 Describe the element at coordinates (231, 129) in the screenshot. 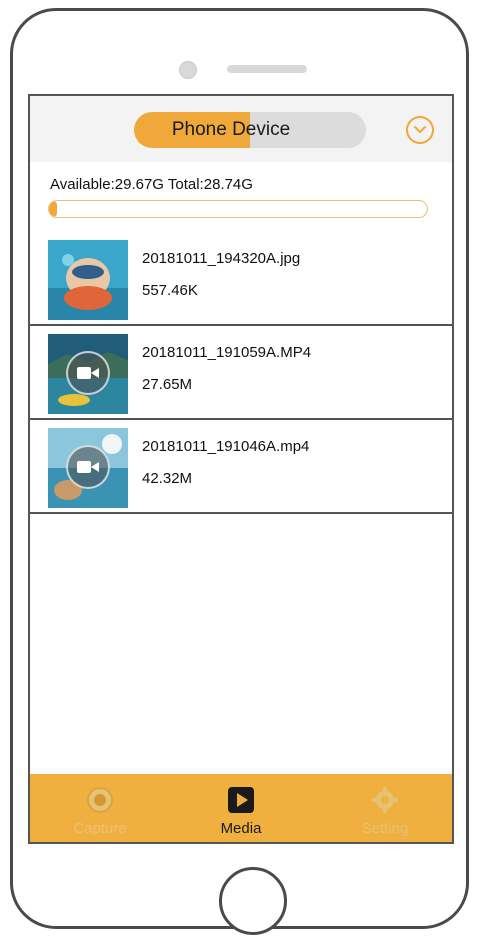

I see `source-selector-label: Phone Device` at that location.